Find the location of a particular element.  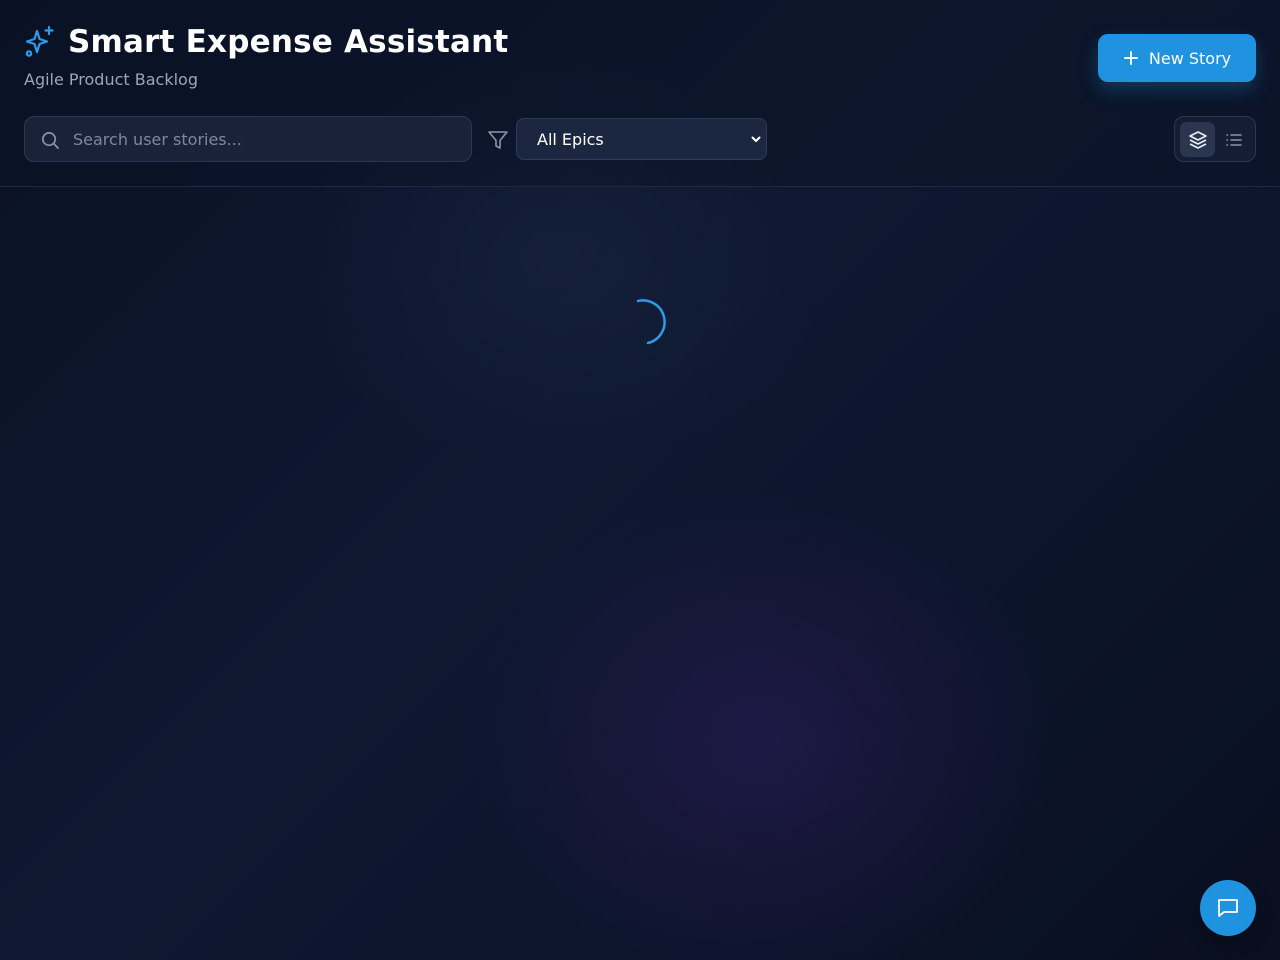

new-story-button: New Story is located at coordinates (1177, 58).